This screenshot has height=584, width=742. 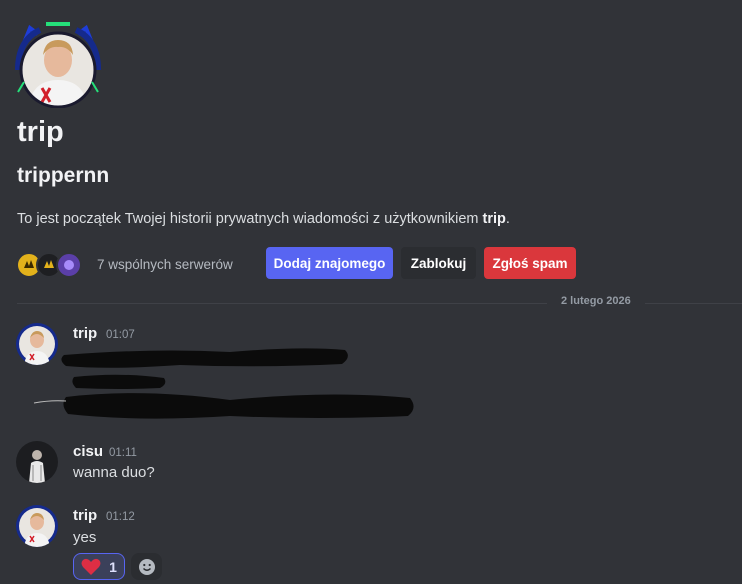 I want to click on intro-username: trip, so click(x=494, y=219).